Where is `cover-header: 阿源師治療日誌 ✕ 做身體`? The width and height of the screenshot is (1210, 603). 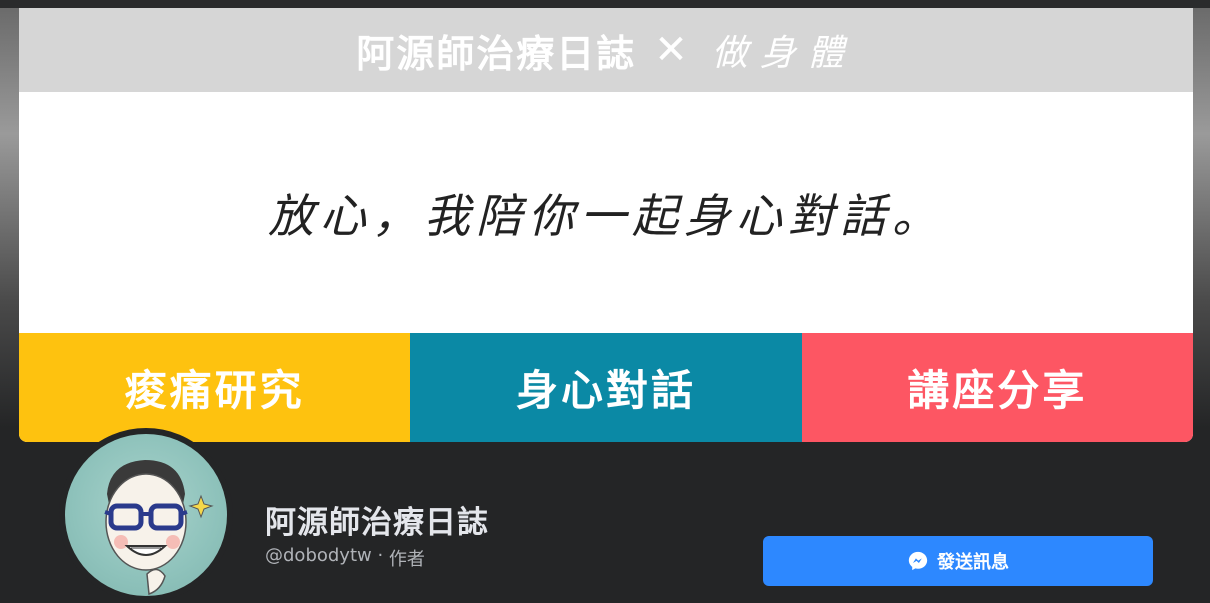 cover-header: 阿源師治療日誌 ✕ 做身體 is located at coordinates (606, 50).